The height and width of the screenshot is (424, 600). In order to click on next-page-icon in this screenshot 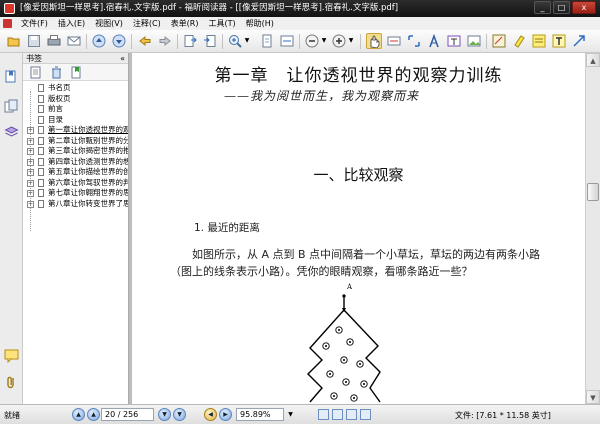, I will do `click(119, 41)`.